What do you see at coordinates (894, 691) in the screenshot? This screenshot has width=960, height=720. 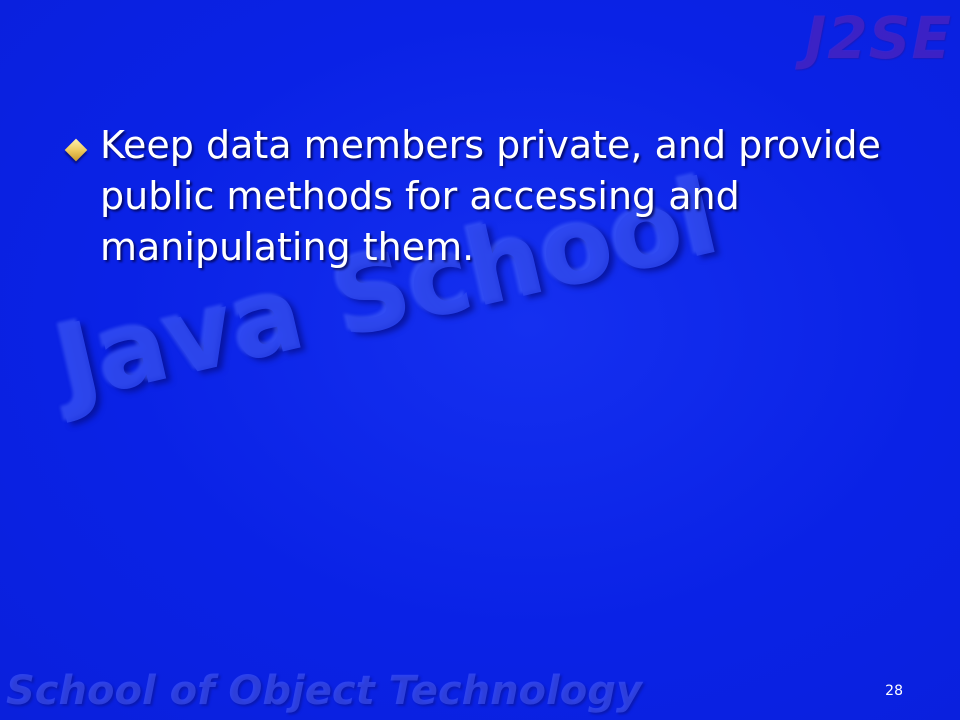 I see `slide-number: 28` at bounding box center [894, 691].